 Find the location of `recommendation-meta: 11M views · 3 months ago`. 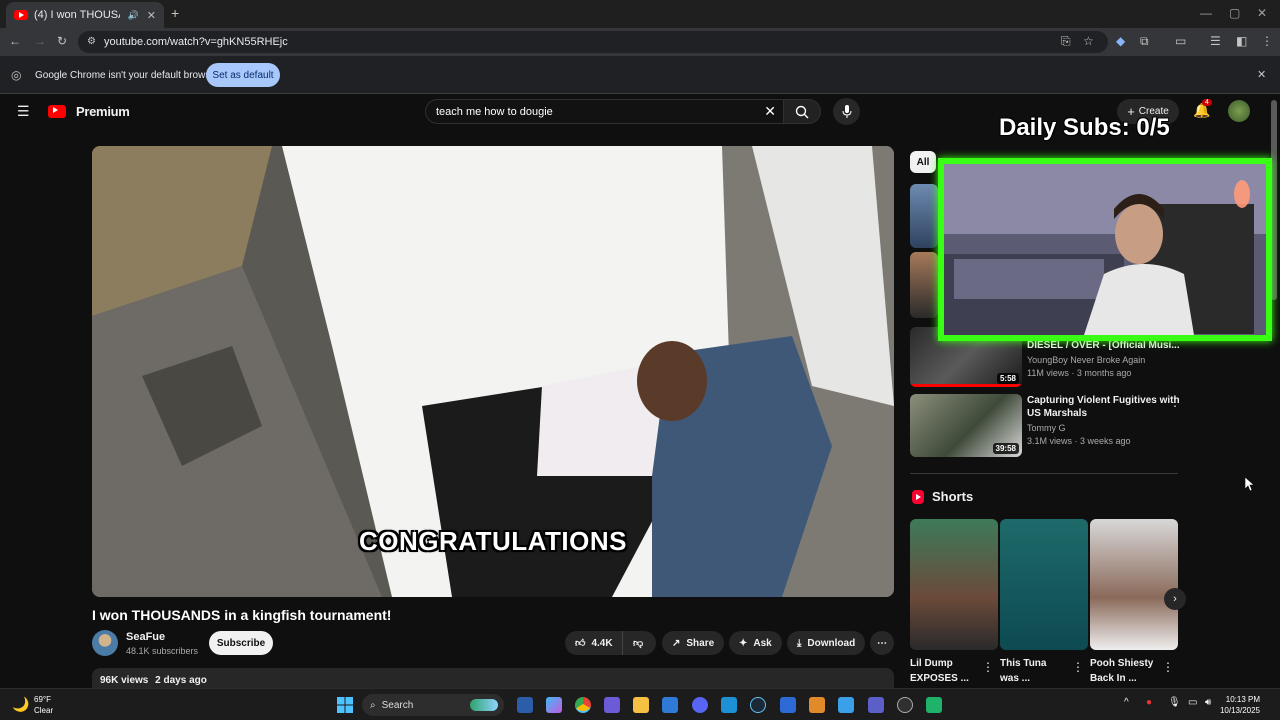

recommendation-meta: 11M views · 3 months ago is located at coordinates (1079, 373).